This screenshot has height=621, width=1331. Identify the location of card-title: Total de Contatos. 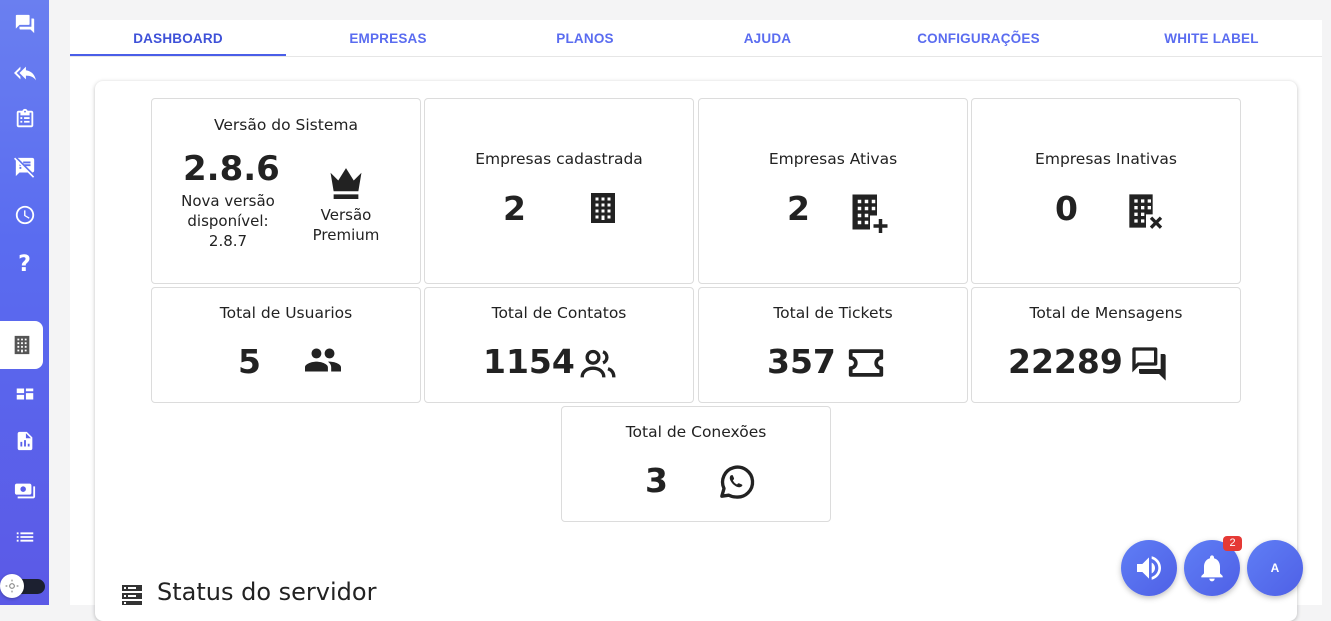
(559, 313).